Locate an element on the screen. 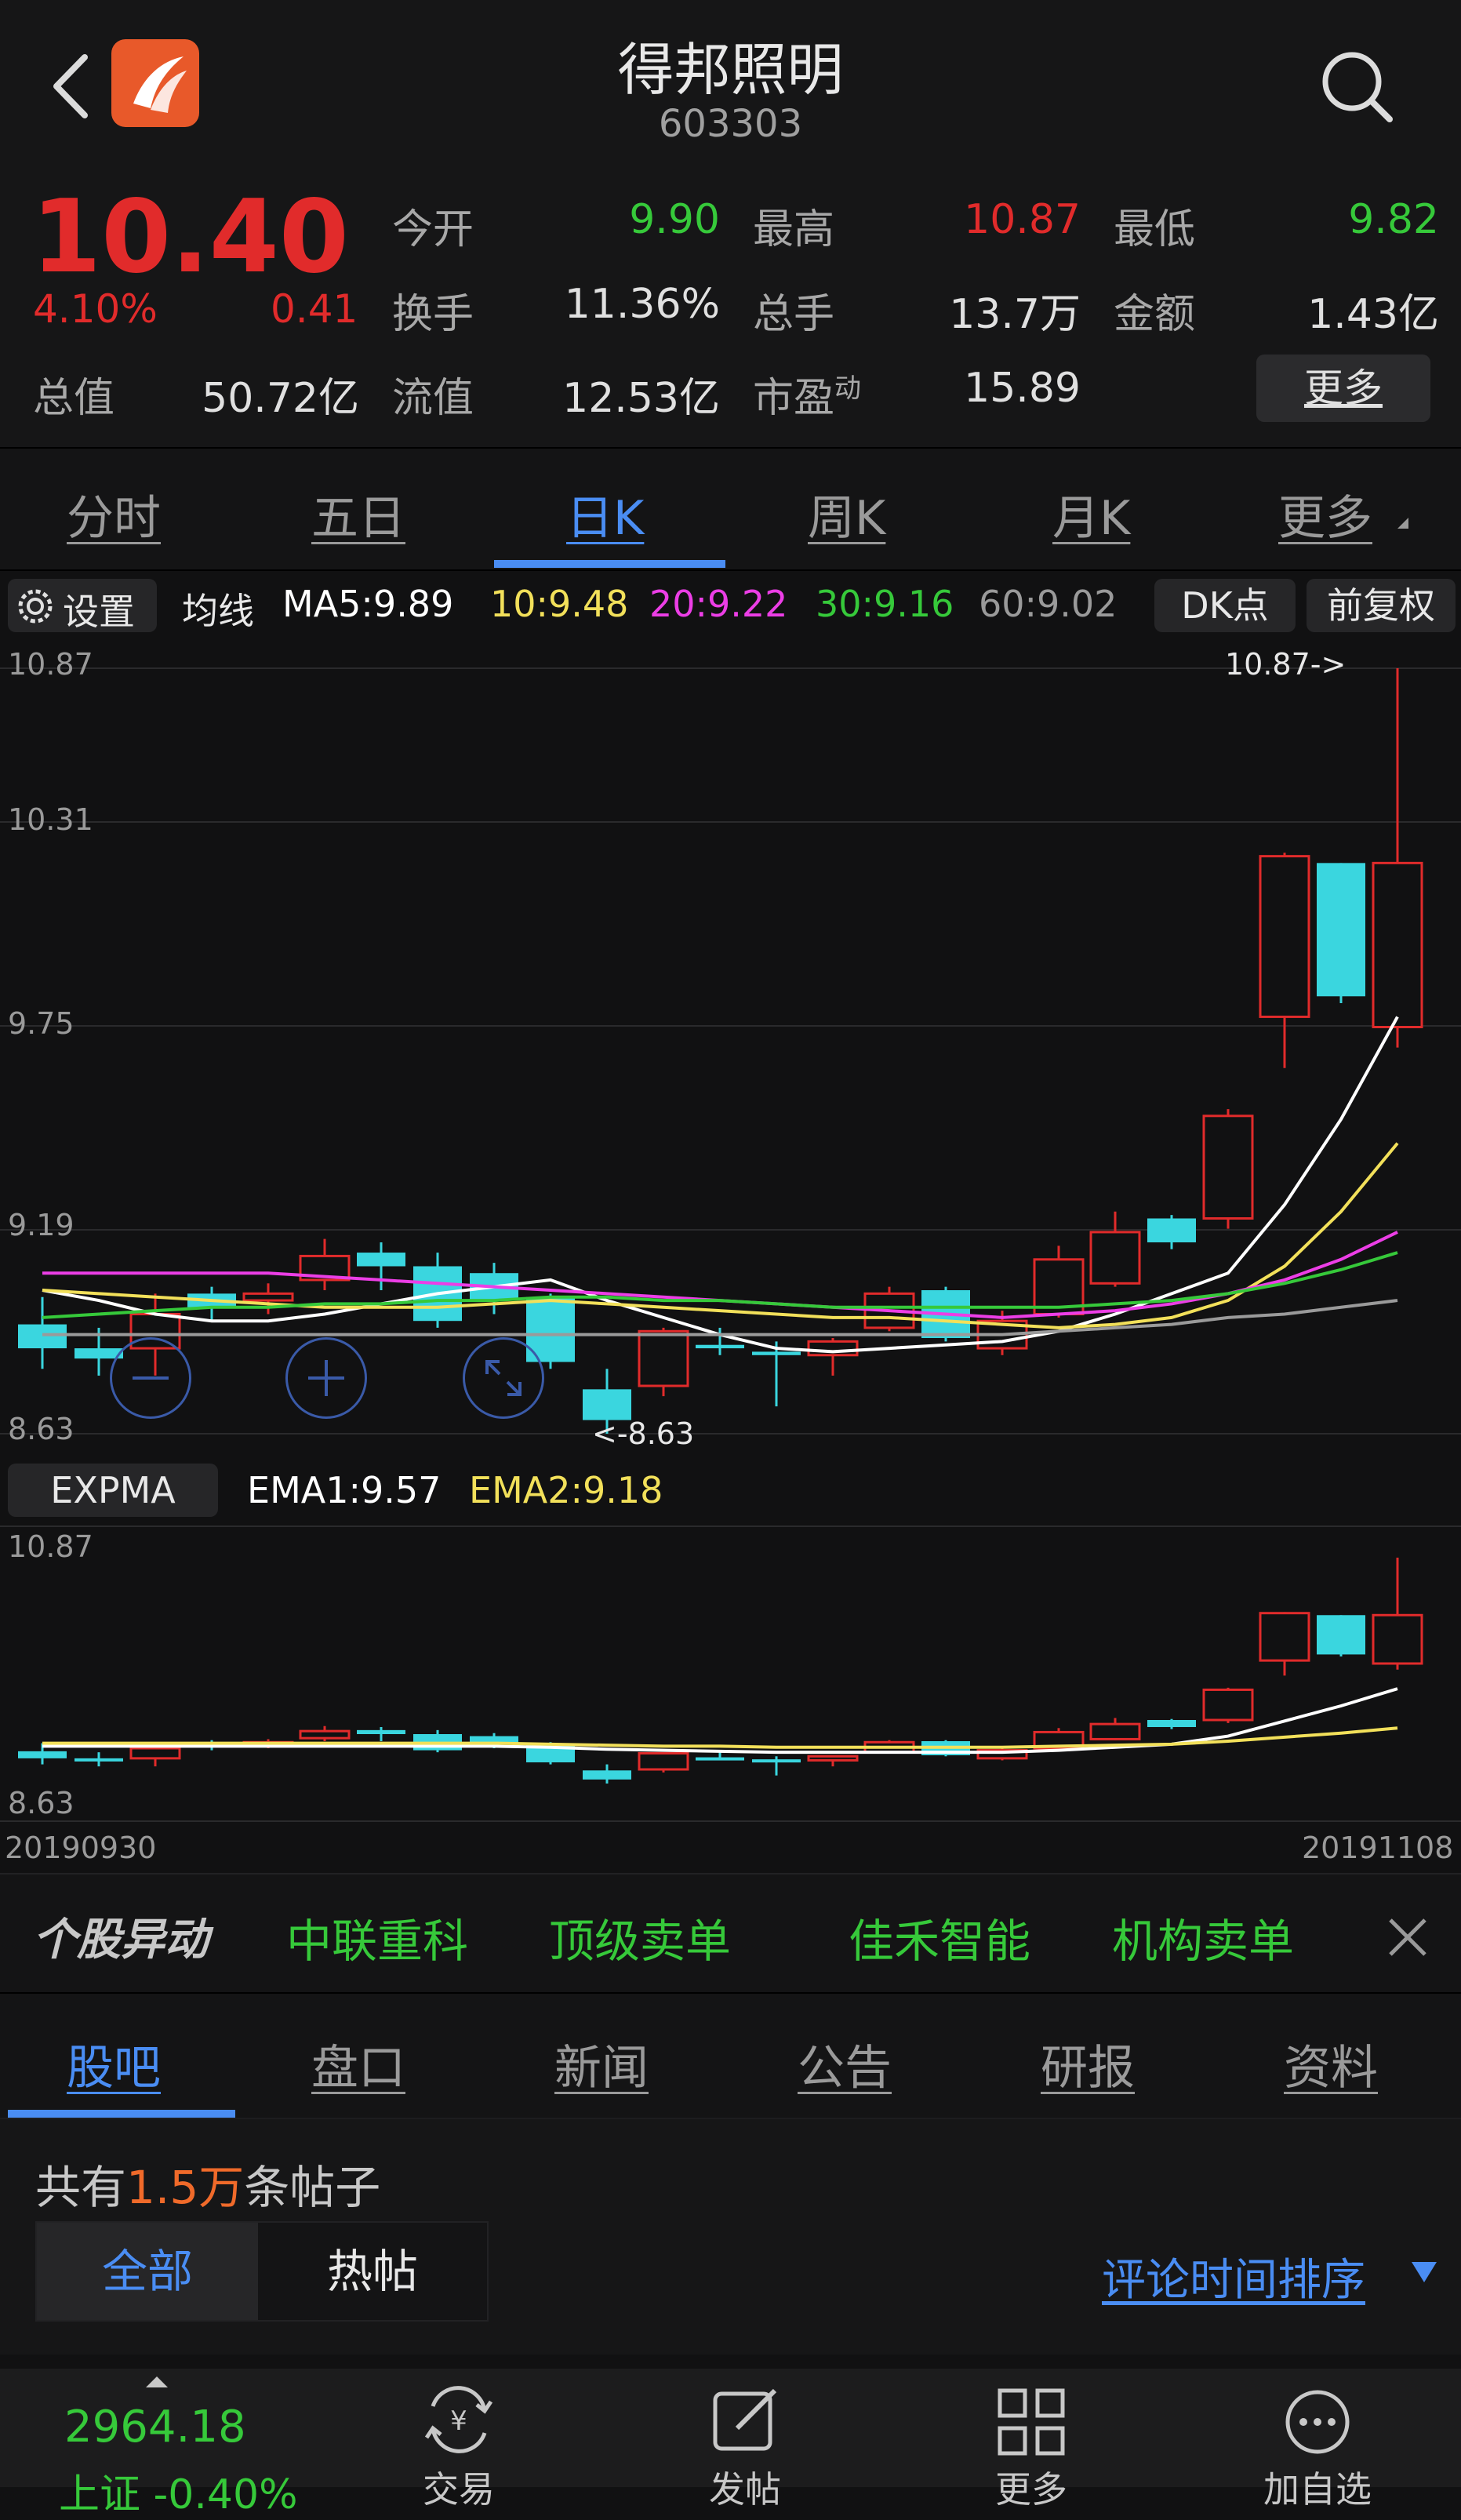 The image size is (1461, 2520). ma30-value: 30:9.16 is located at coordinates (885, 604).